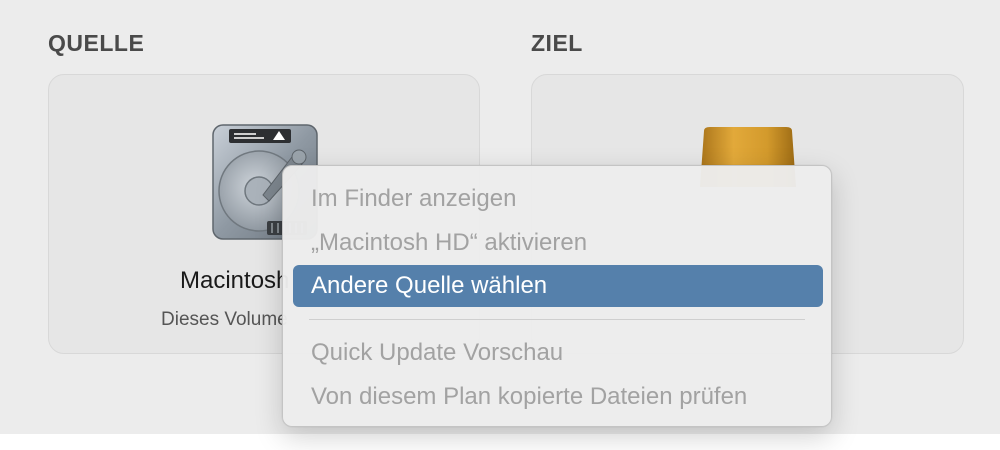 The height and width of the screenshot is (450, 1000). I want to click on menu-item-activate-volume: „Macintosh HD“ aktivieren, so click(558, 243).